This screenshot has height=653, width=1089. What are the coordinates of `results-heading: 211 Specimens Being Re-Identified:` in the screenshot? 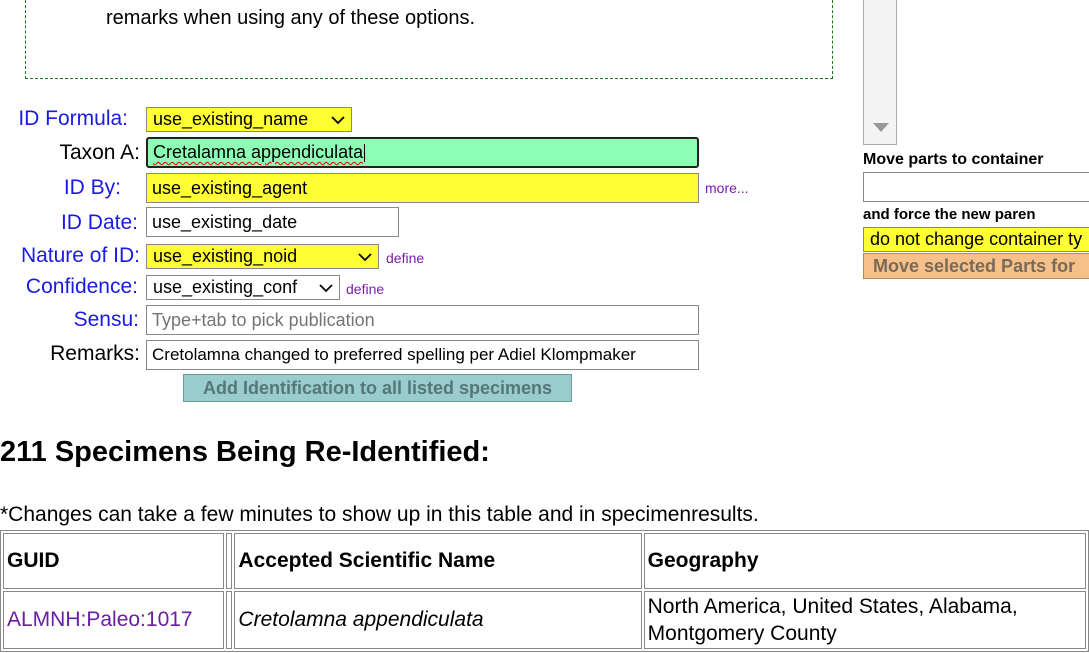 It's located at (245, 452).